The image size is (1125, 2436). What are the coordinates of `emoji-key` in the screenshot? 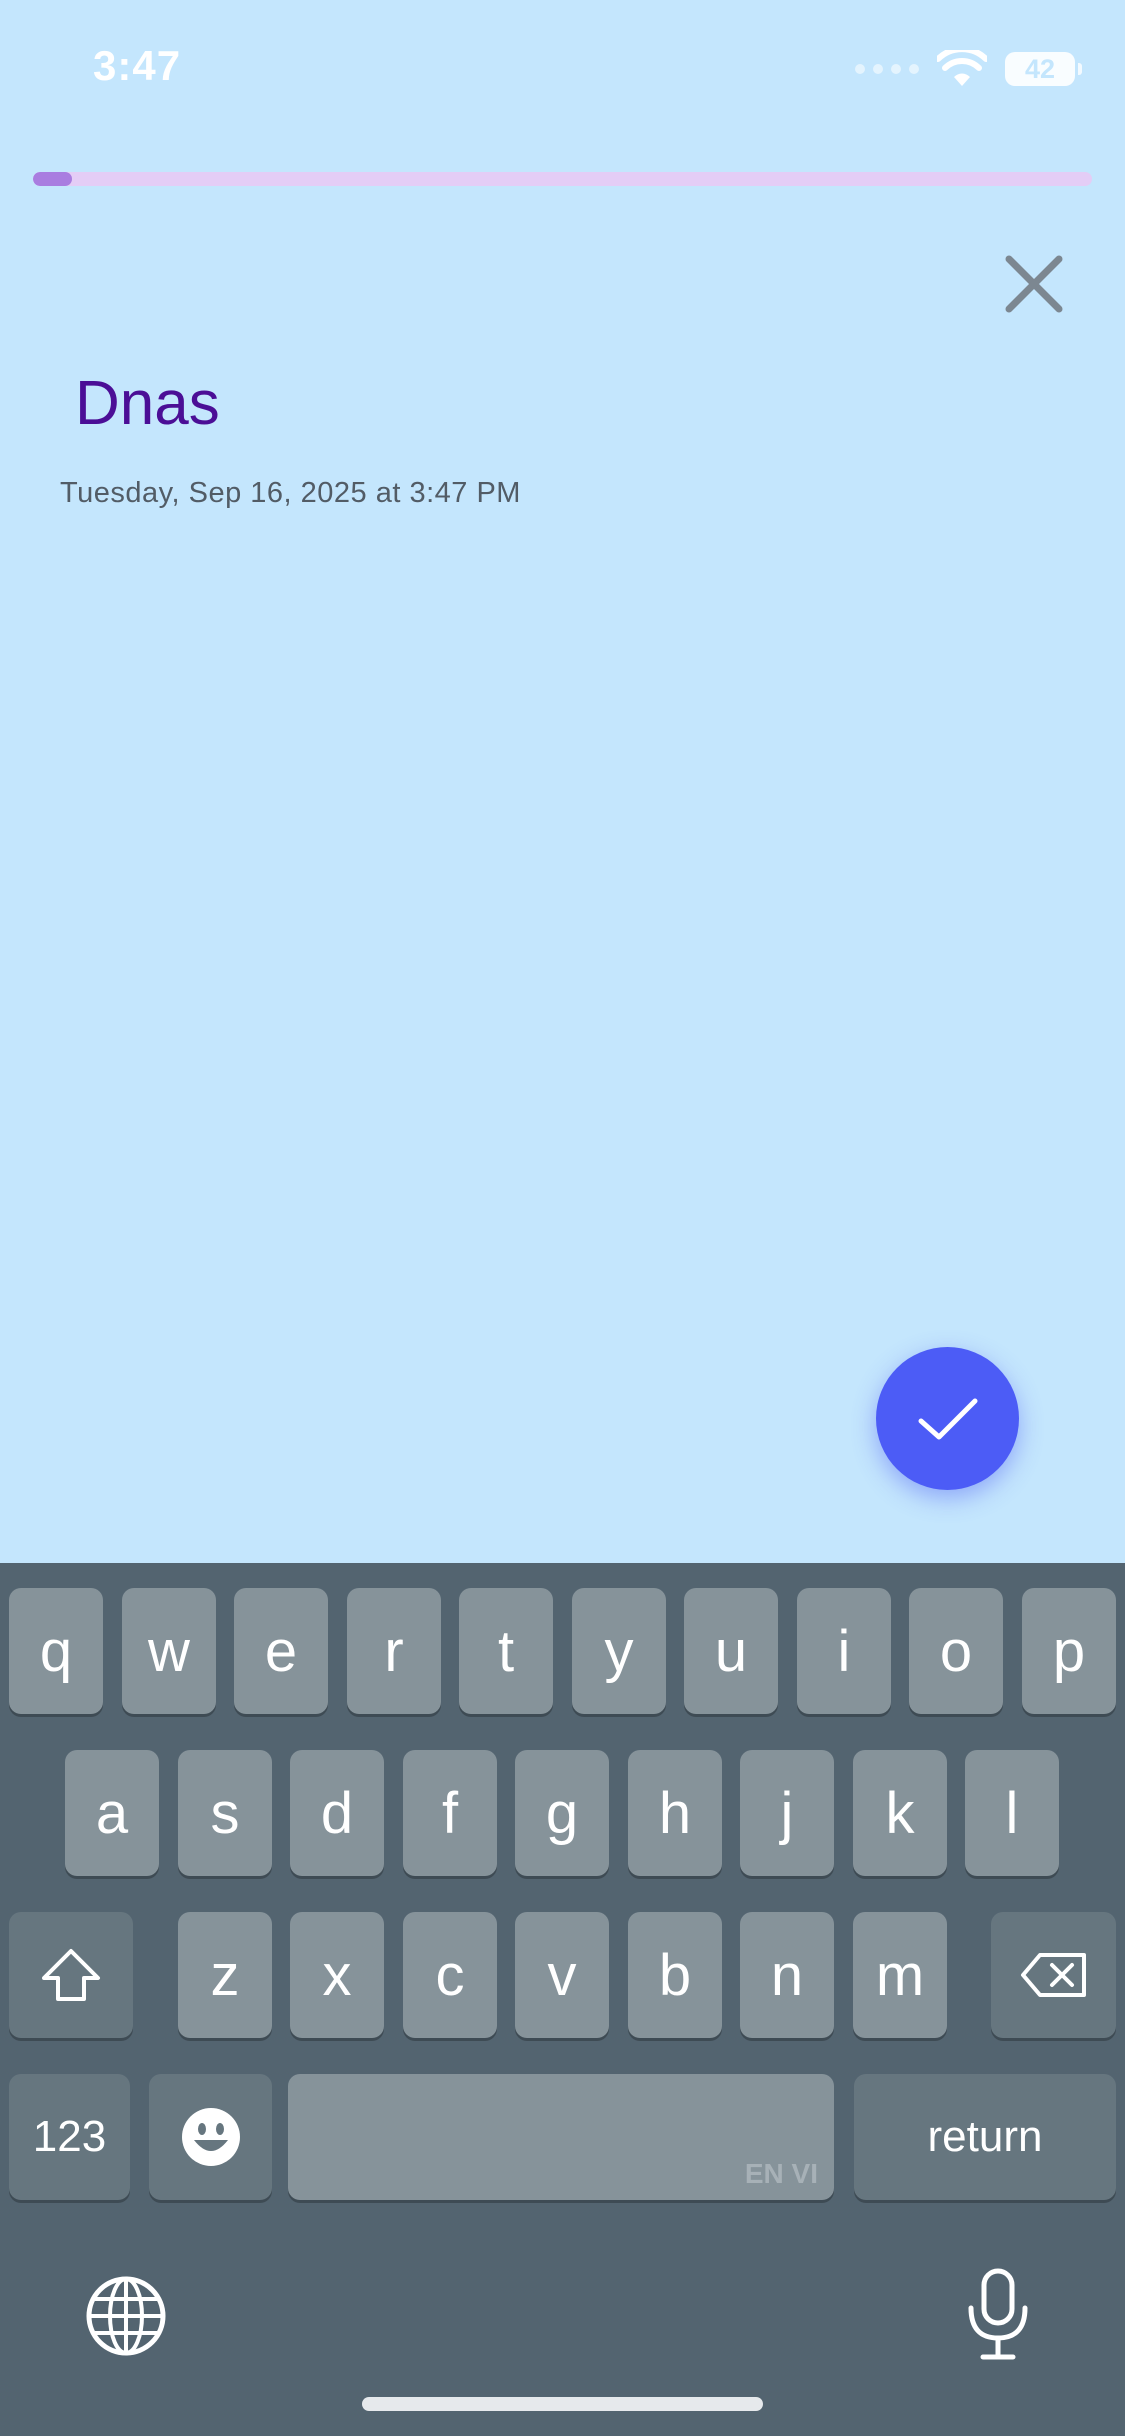 It's located at (210, 2137).